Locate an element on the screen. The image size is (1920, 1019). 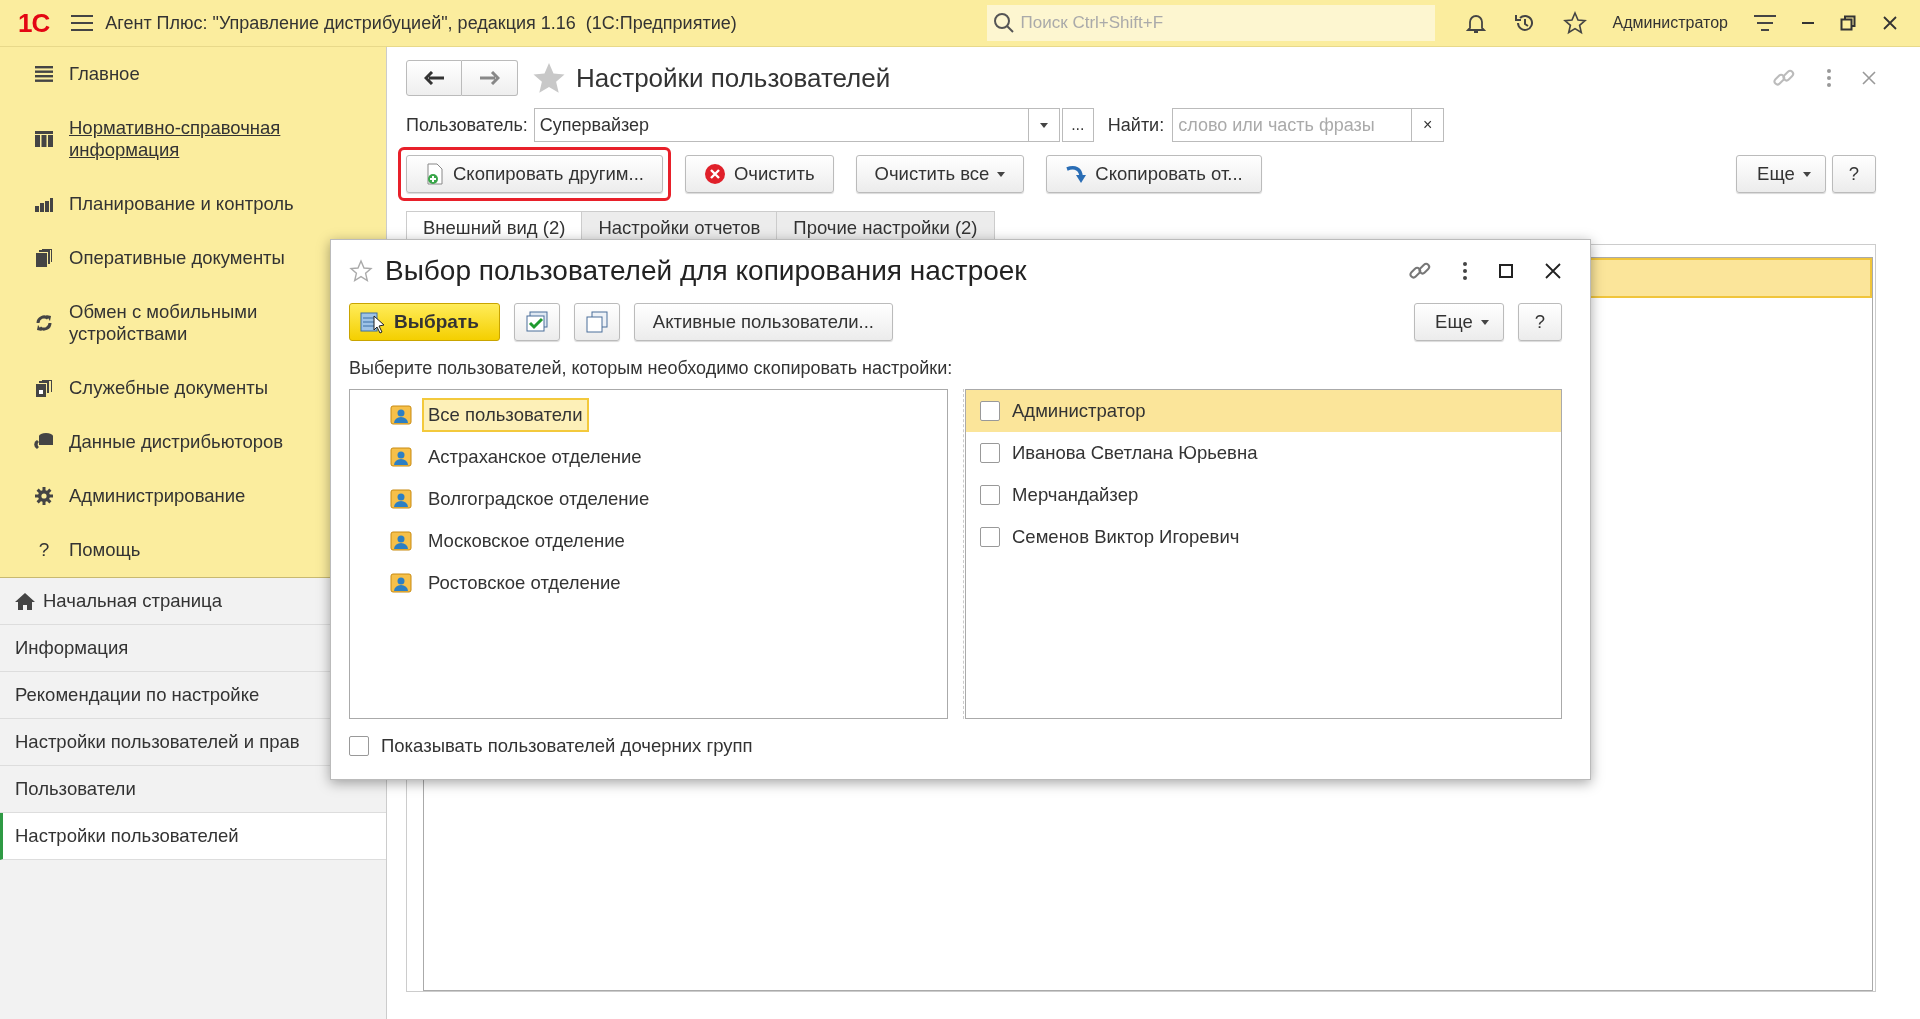
database-icon is located at coordinates (44, 442).